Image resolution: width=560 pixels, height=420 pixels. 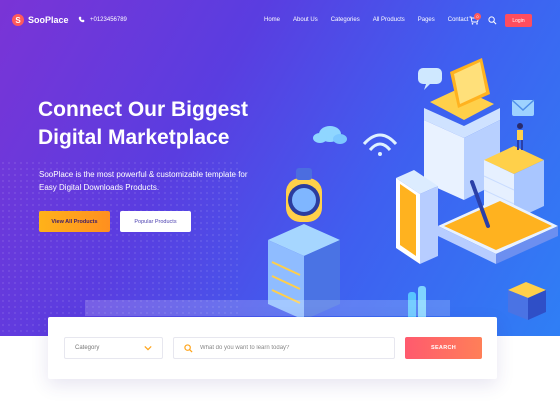 I want to click on login-button: Login, so click(x=518, y=20).